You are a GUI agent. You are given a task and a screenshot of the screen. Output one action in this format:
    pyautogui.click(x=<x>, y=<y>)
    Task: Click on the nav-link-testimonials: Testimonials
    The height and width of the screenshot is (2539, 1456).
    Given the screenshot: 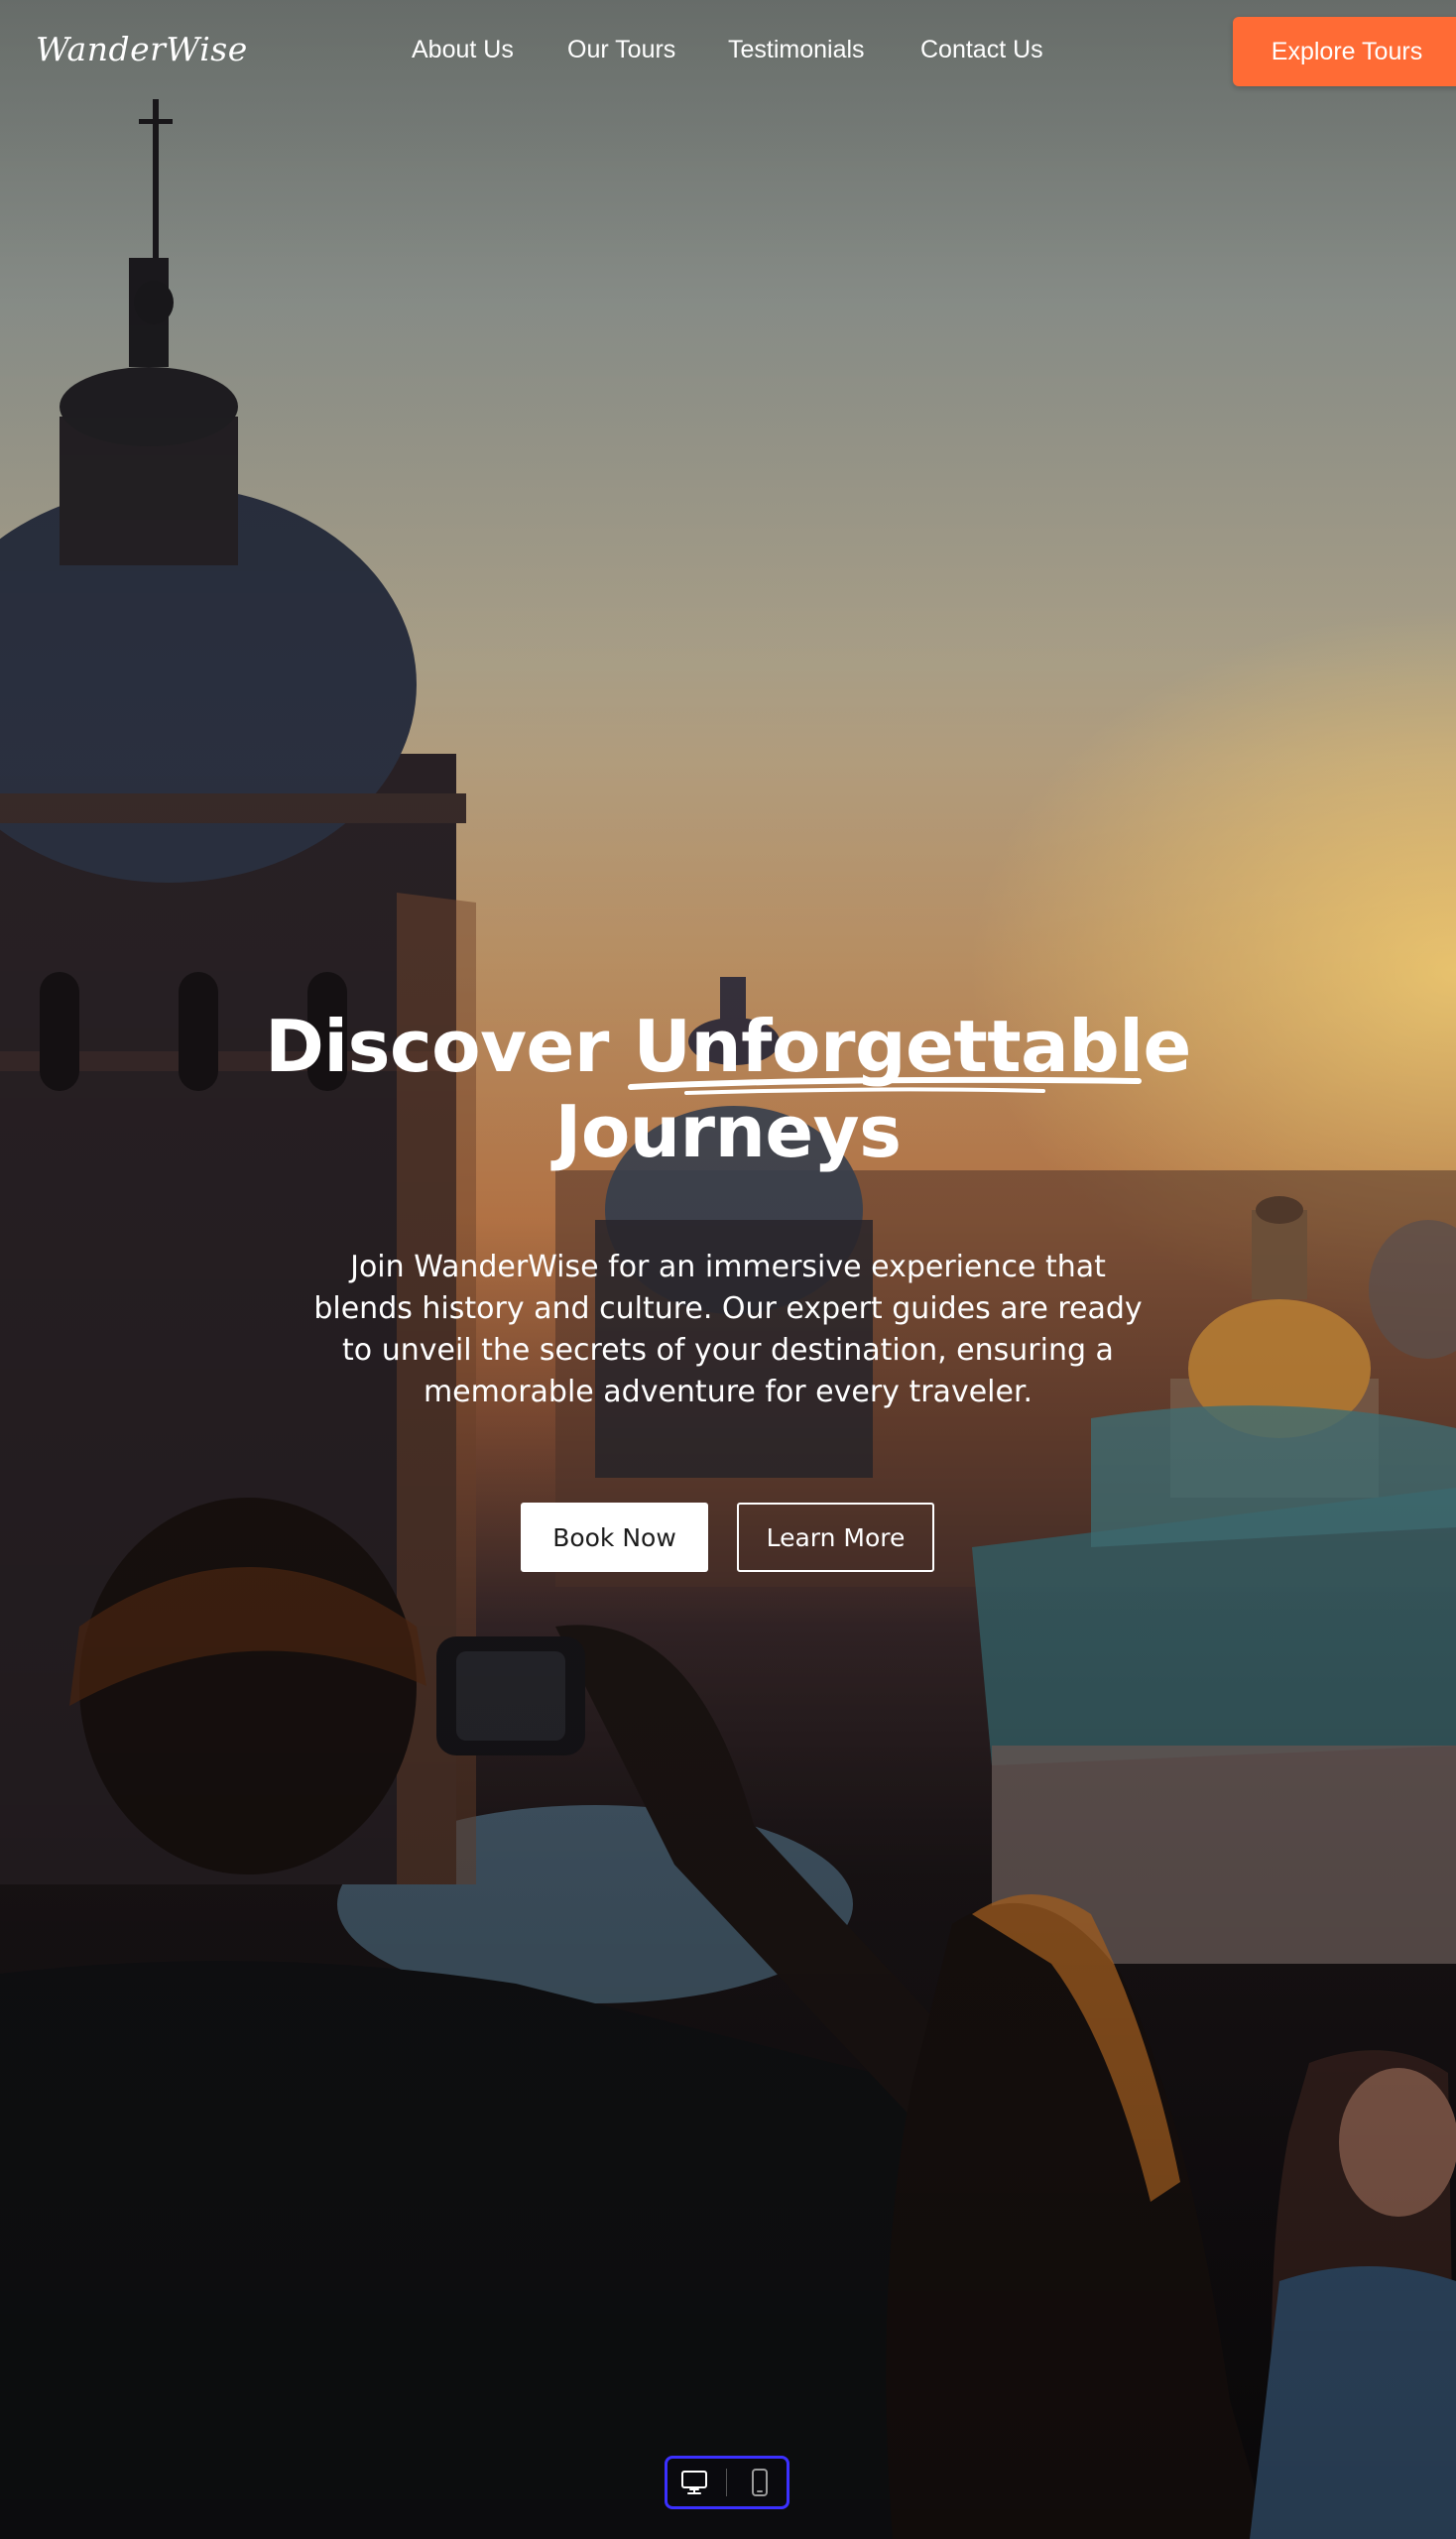 What is the action you would take?
    pyautogui.click(x=796, y=50)
    